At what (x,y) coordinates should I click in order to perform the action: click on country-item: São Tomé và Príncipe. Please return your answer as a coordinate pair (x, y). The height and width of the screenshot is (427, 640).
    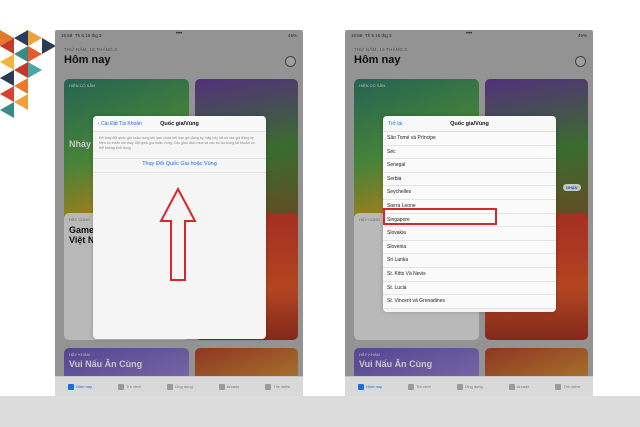
    Looking at the image, I should click on (469, 139).